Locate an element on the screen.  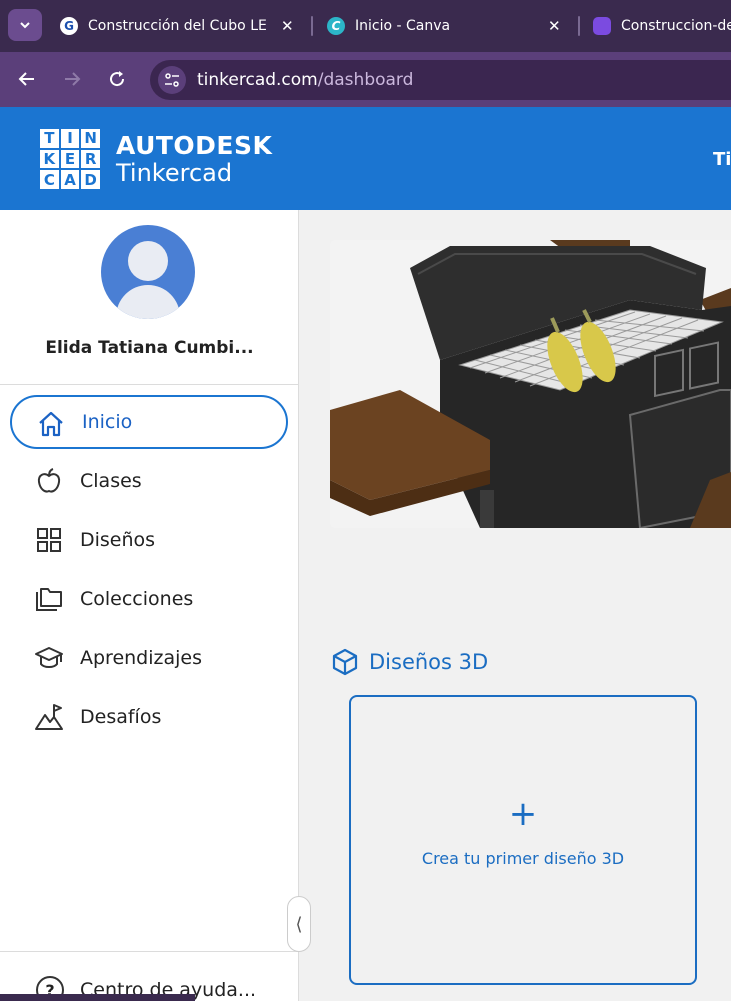
tab-canva: C Inicio - Canva ✕ is located at coordinates (447, 26).